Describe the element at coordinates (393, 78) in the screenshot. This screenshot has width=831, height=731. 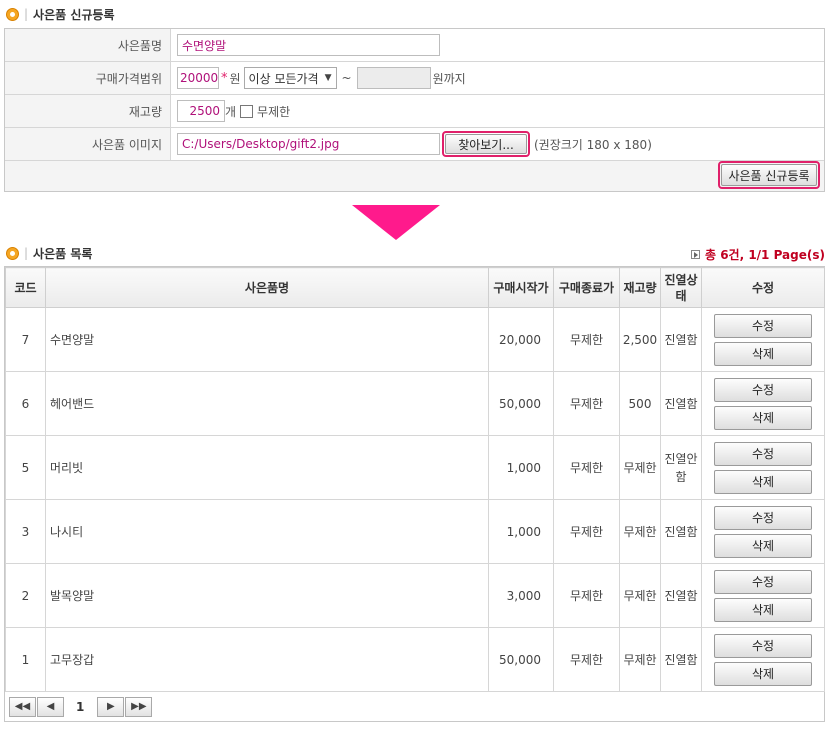
I see `price-max-input` at that location.